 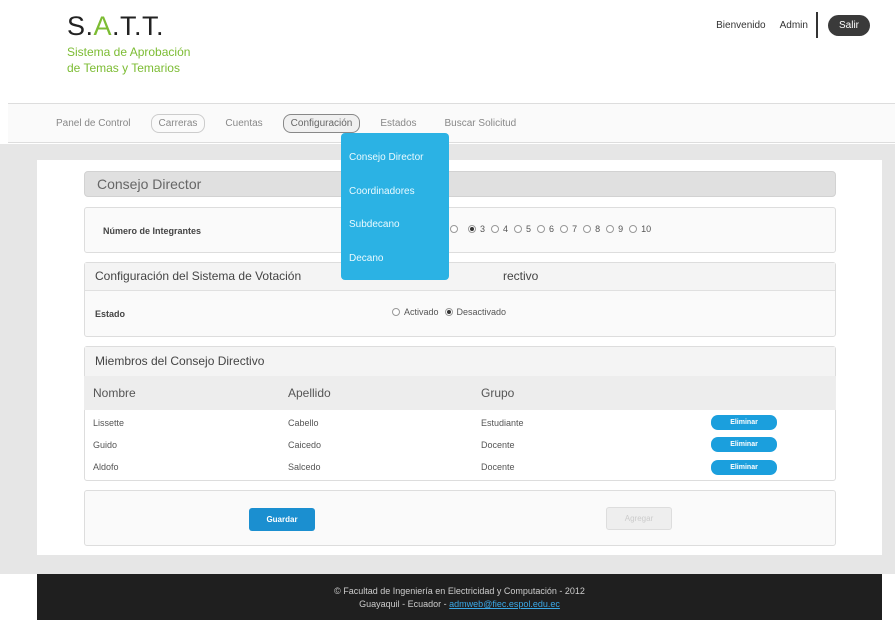 What do you see at coordinates (483, 229) in the screenshot?
I see `radio-3-label: 3` at bounding box center [483, 229].